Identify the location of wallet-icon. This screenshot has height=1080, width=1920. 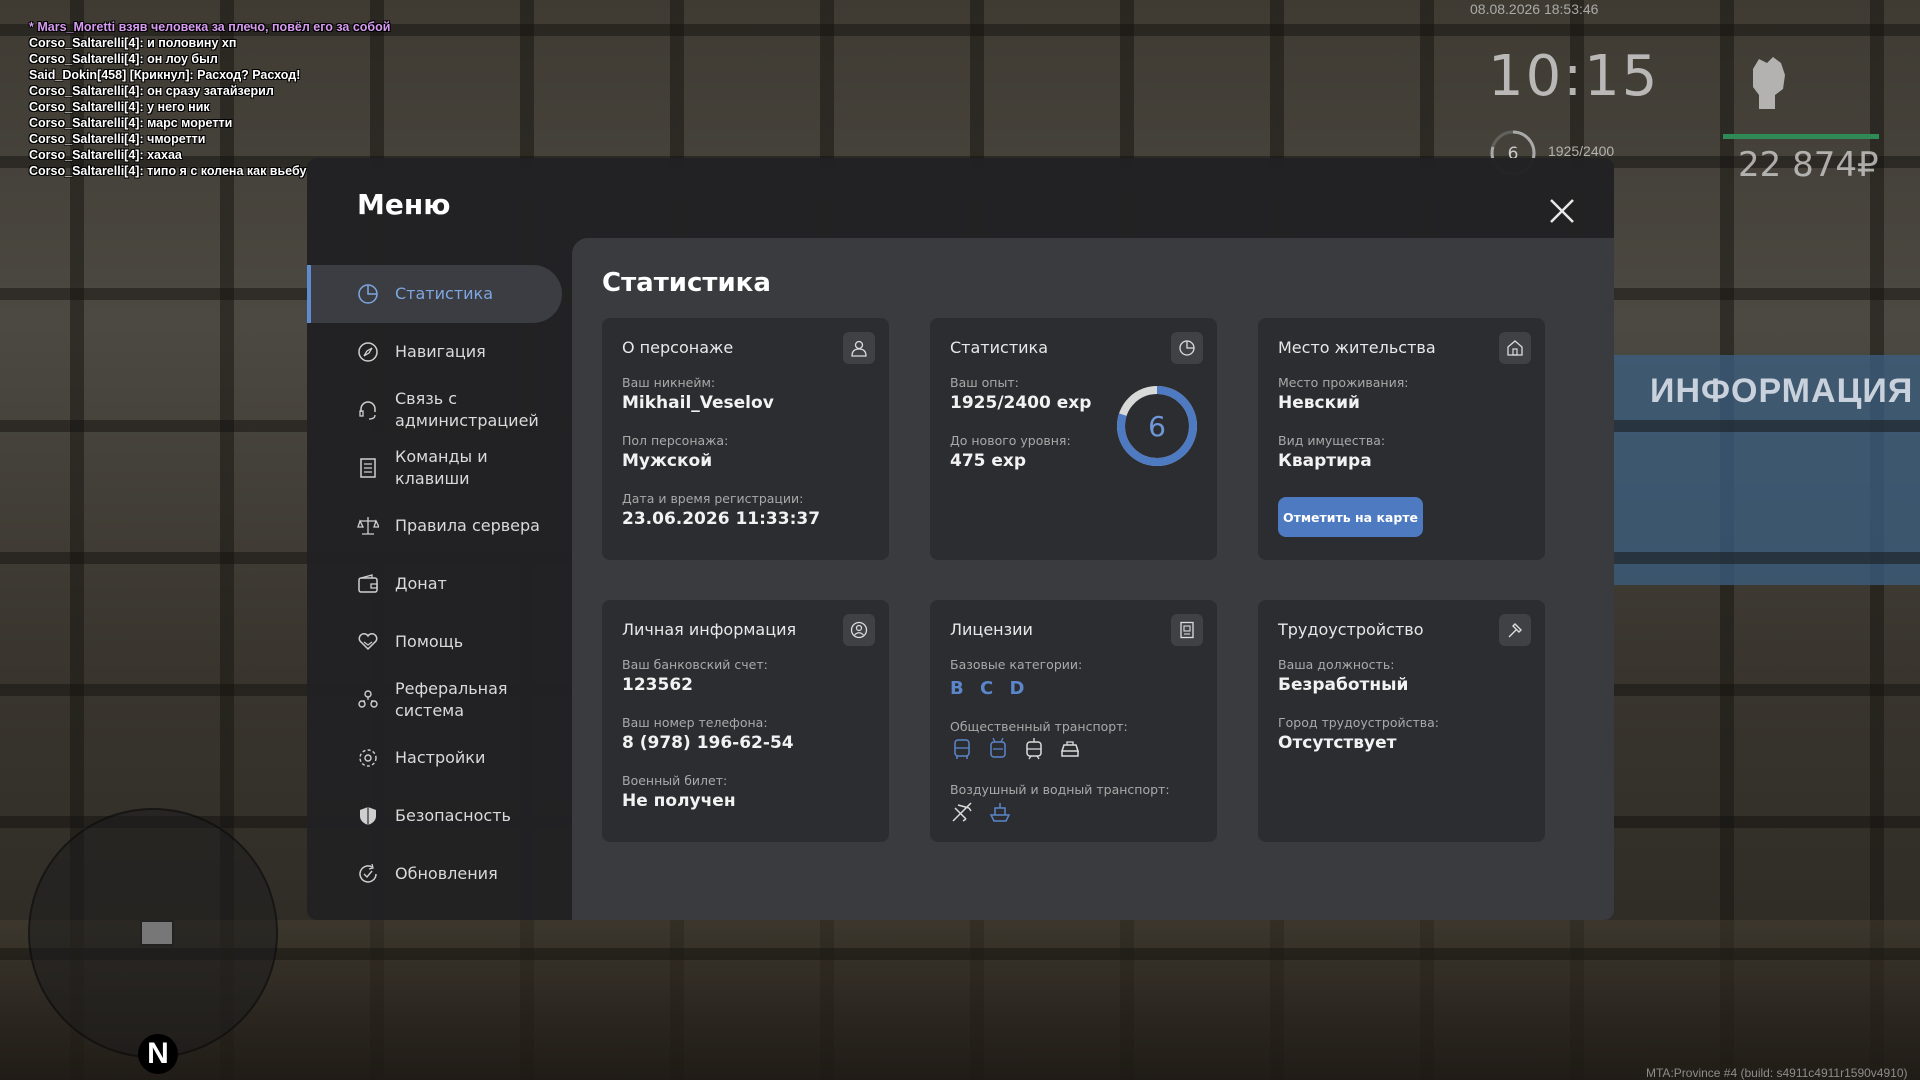
(368, 583).